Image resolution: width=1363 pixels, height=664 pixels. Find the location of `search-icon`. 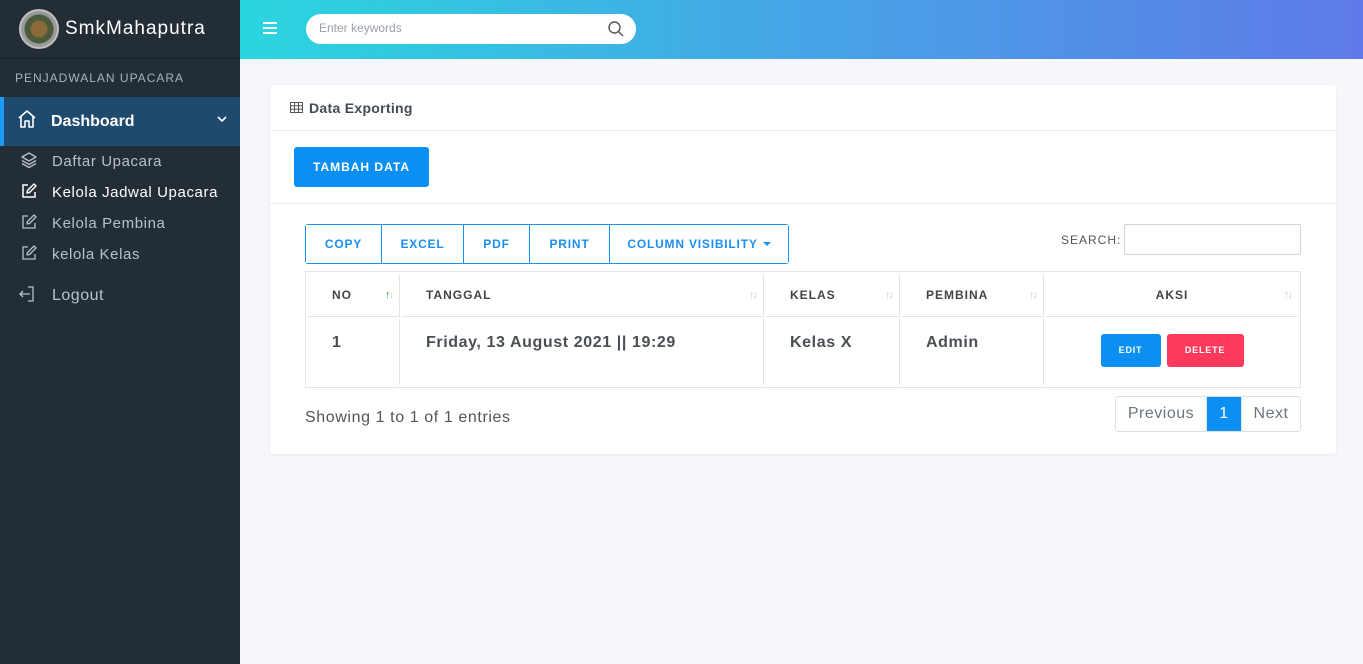

search-icon is located at coordinates (616, 31).